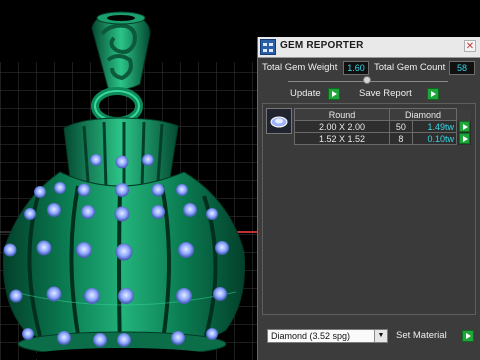 This screenshot has width=480, height=360. I want to click on chevron-down-icon: ▼, so click(380, 336).